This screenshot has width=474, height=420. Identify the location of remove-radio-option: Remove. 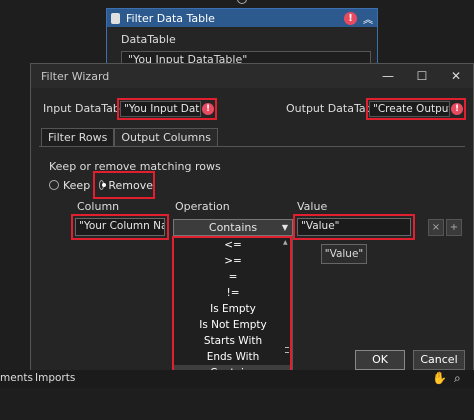
(124, 185).